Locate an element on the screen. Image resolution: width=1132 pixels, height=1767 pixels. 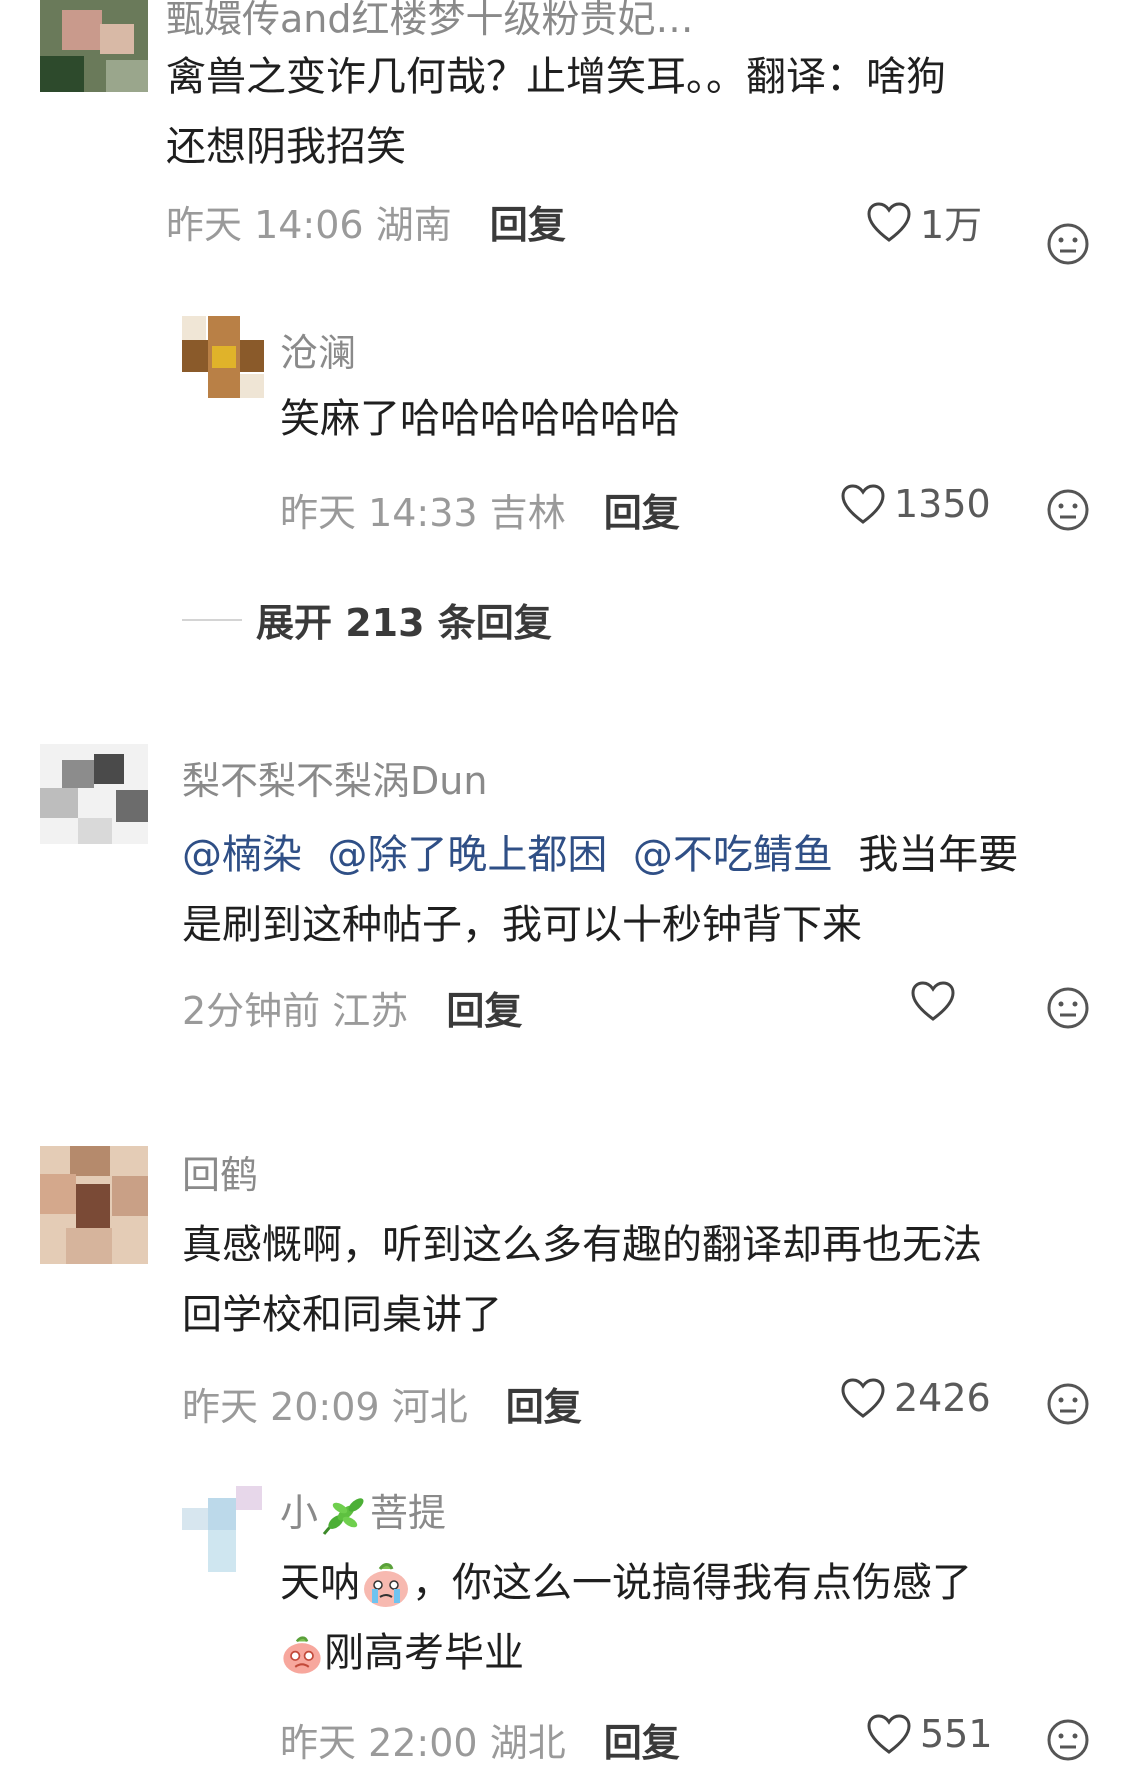
like-count: 1万 is located at coordinates (951, 225).